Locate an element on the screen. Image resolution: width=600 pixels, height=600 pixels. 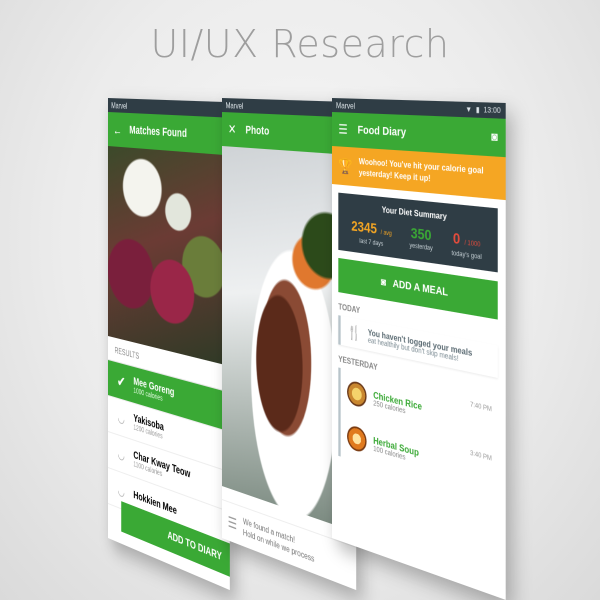
cutlery-icon: 🍴 is located at coordinates (354, 332).